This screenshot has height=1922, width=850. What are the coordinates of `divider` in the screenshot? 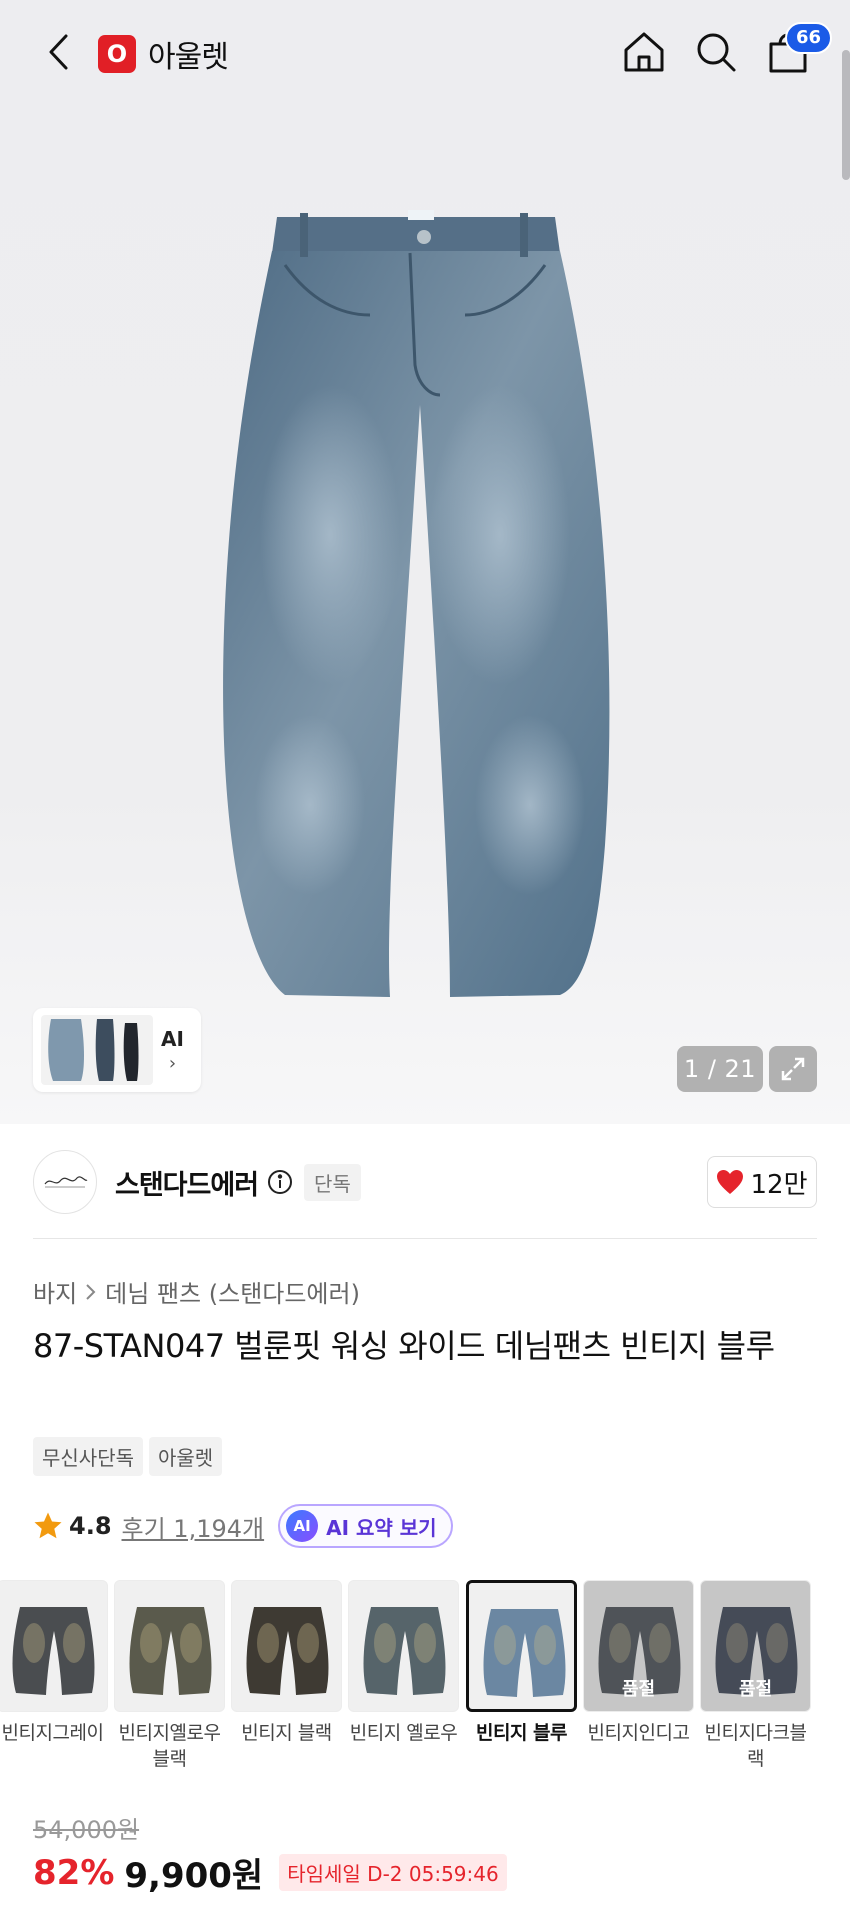 It's located at (425, 1238).